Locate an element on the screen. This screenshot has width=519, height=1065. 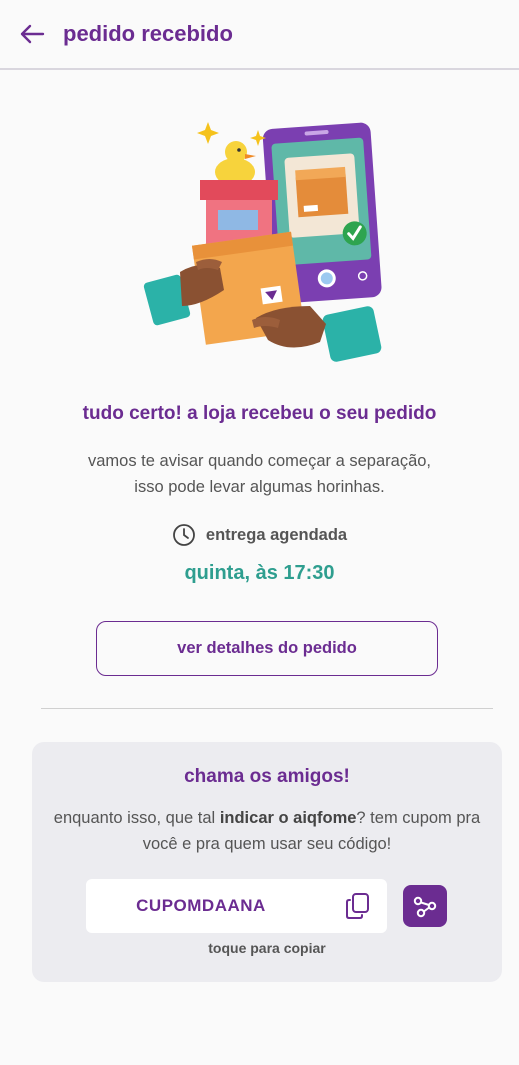
schedule-row: entrega agendada is located at coordinates (259, 535).